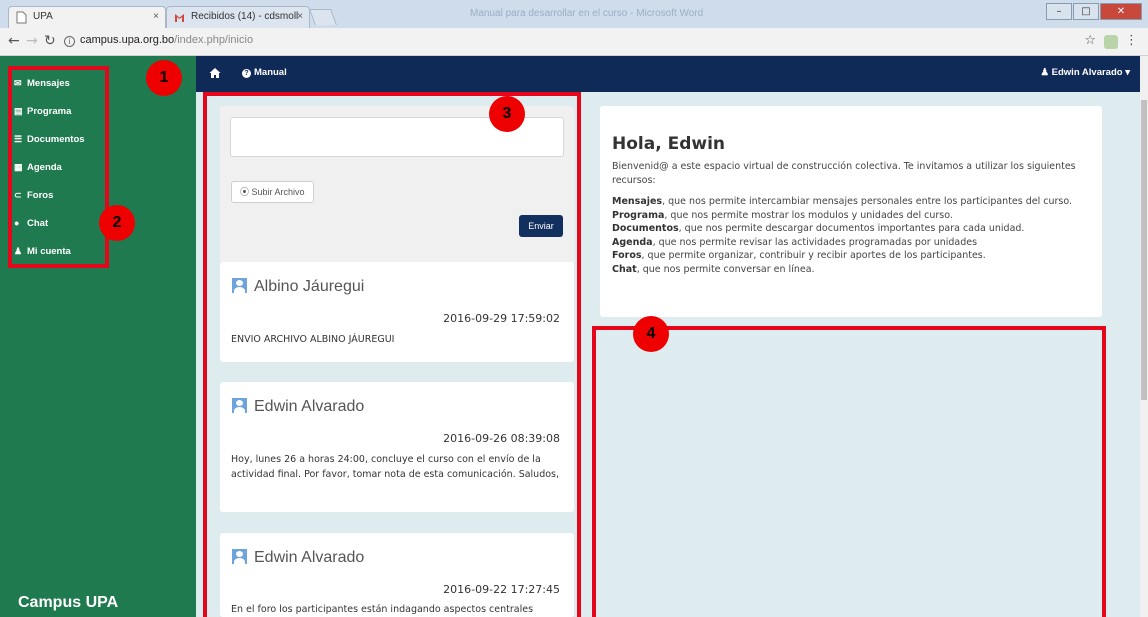 The height and width of the screenshot is (617, 1148). Describe the element at coordinates (246, 73) in the screenshot. I see `question-icon: ?` at that location.